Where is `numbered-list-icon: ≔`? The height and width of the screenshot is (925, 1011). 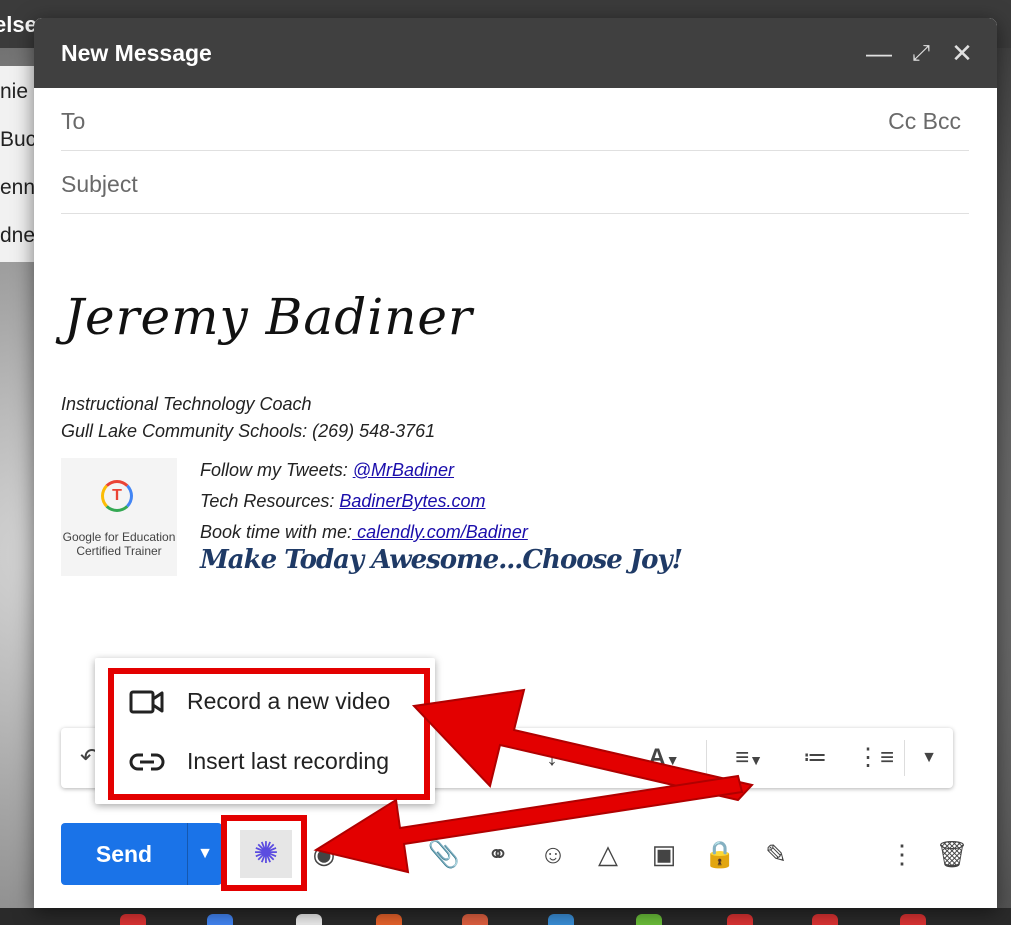 numbered-list-icon: ≔ is located at coordinates (815, 758).